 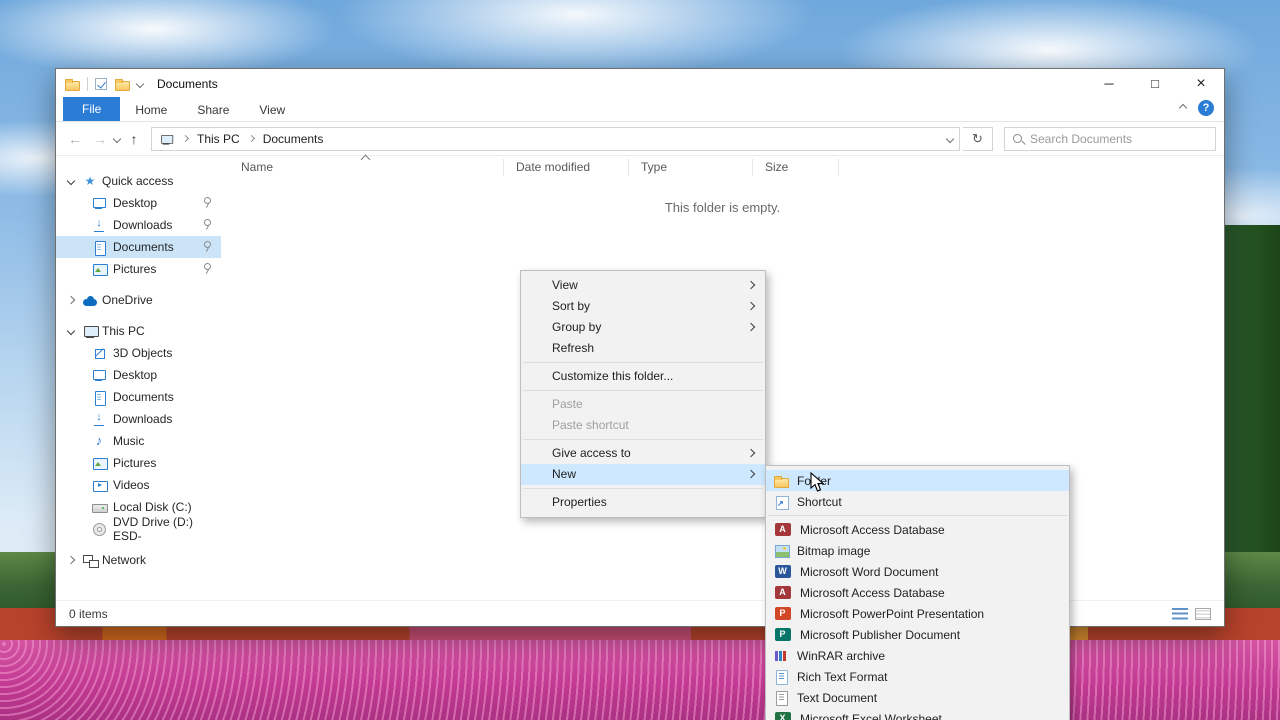 What do you see at coordinates (917, 634) in the screenshot?
I see `new-submenu-item-publisher-document: Microsoft Publisher Document` at bounding box center [917, 634].